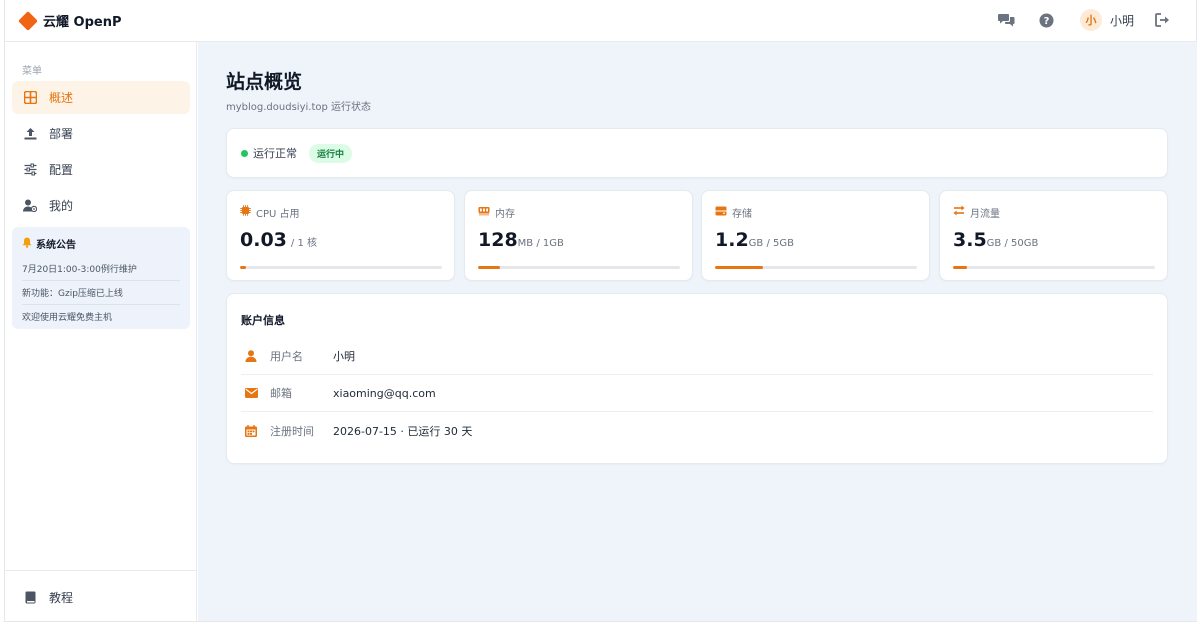 Image resolution: width=1200 pixels, height=625 pixels. I want to click on brand-name: 云耀 OpenP, so click(82, 22).